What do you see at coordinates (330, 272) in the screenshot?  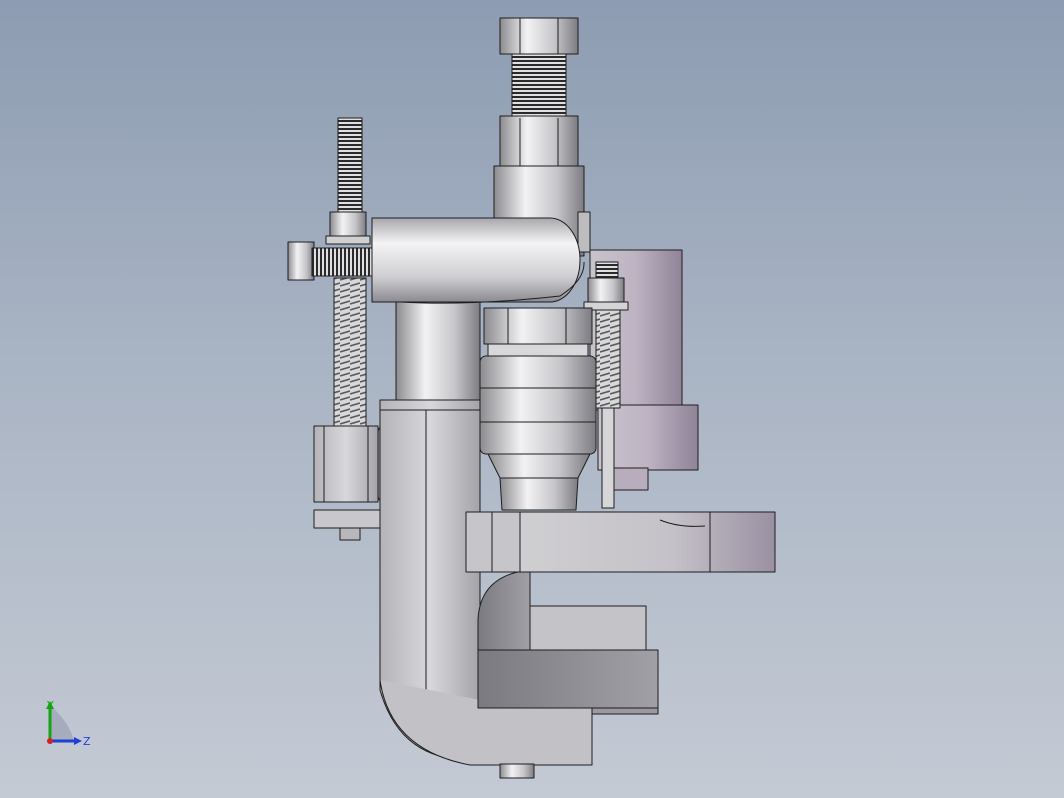 I see `left-adjusting-screw` at bounding box center [330, 272].